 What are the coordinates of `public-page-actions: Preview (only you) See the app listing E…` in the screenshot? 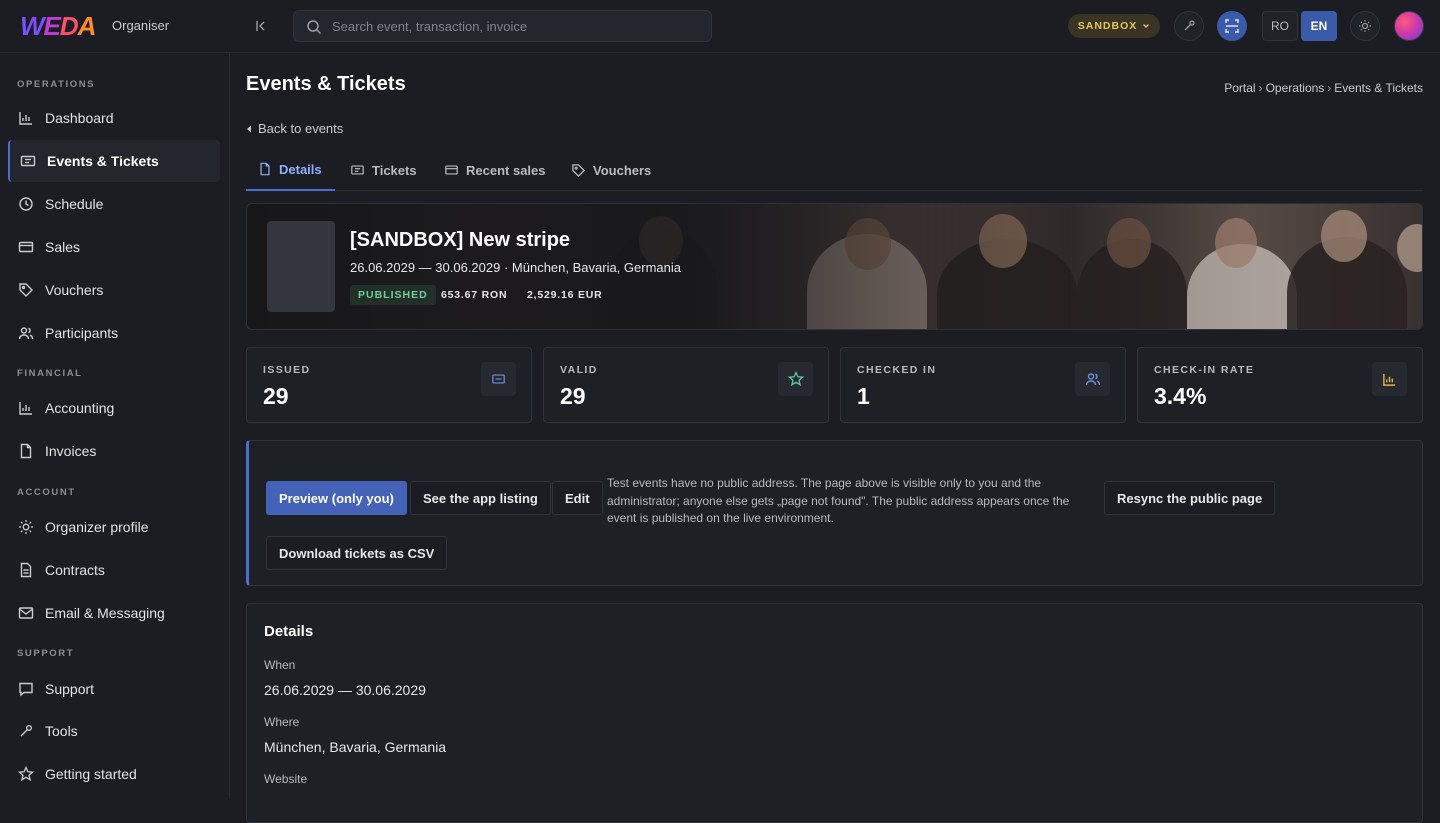 It's located at (834, 513).